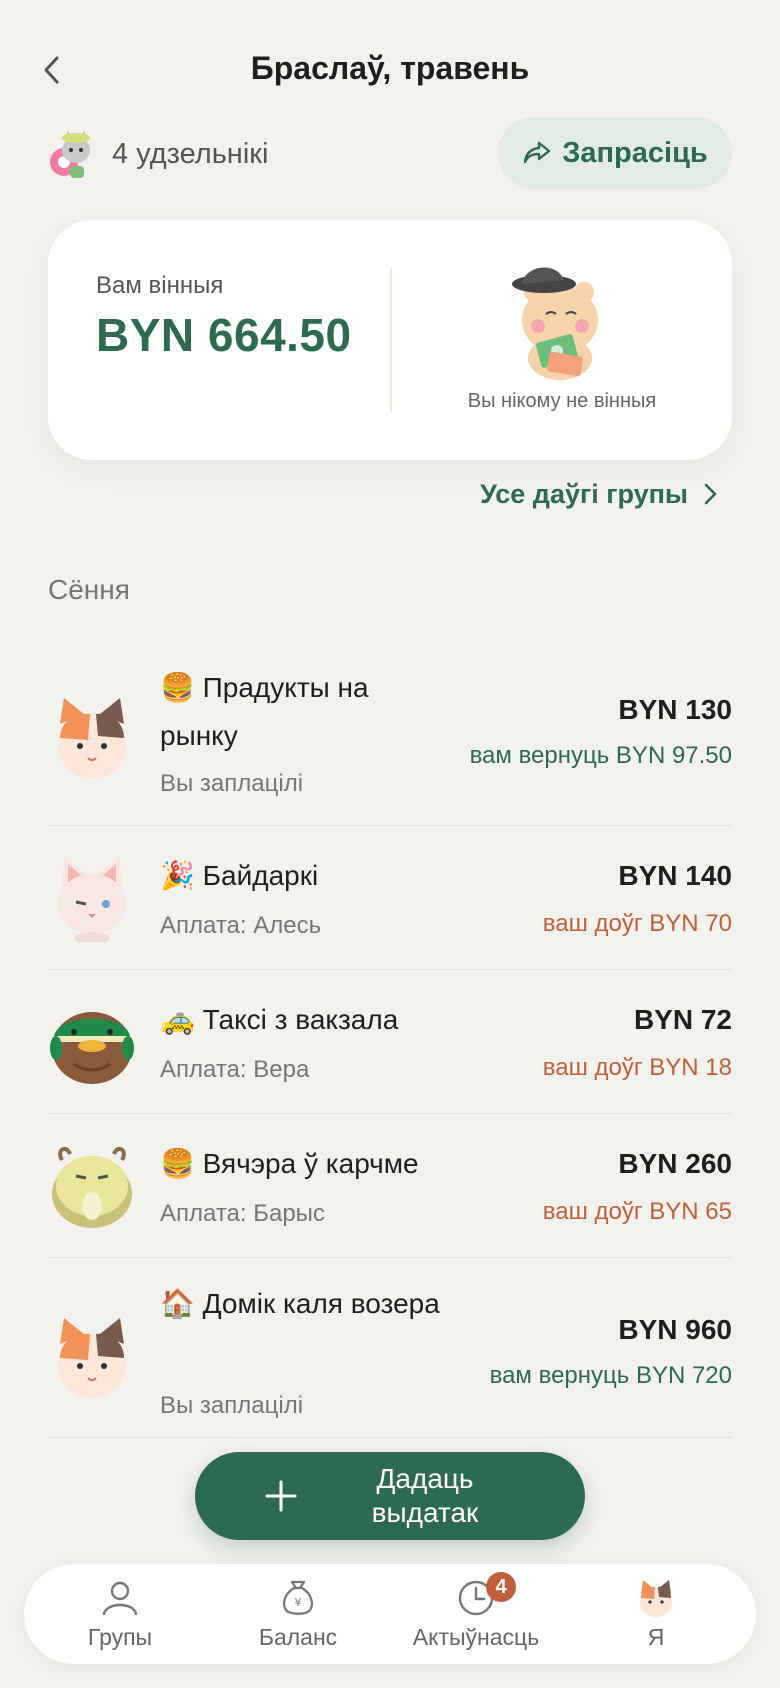 This screenshot has width=780, height=1688. What do you see at coordinates (635, 152) in the screenshot?
I see `invite-label: Запрасіць` at bounding box center [635, 152].